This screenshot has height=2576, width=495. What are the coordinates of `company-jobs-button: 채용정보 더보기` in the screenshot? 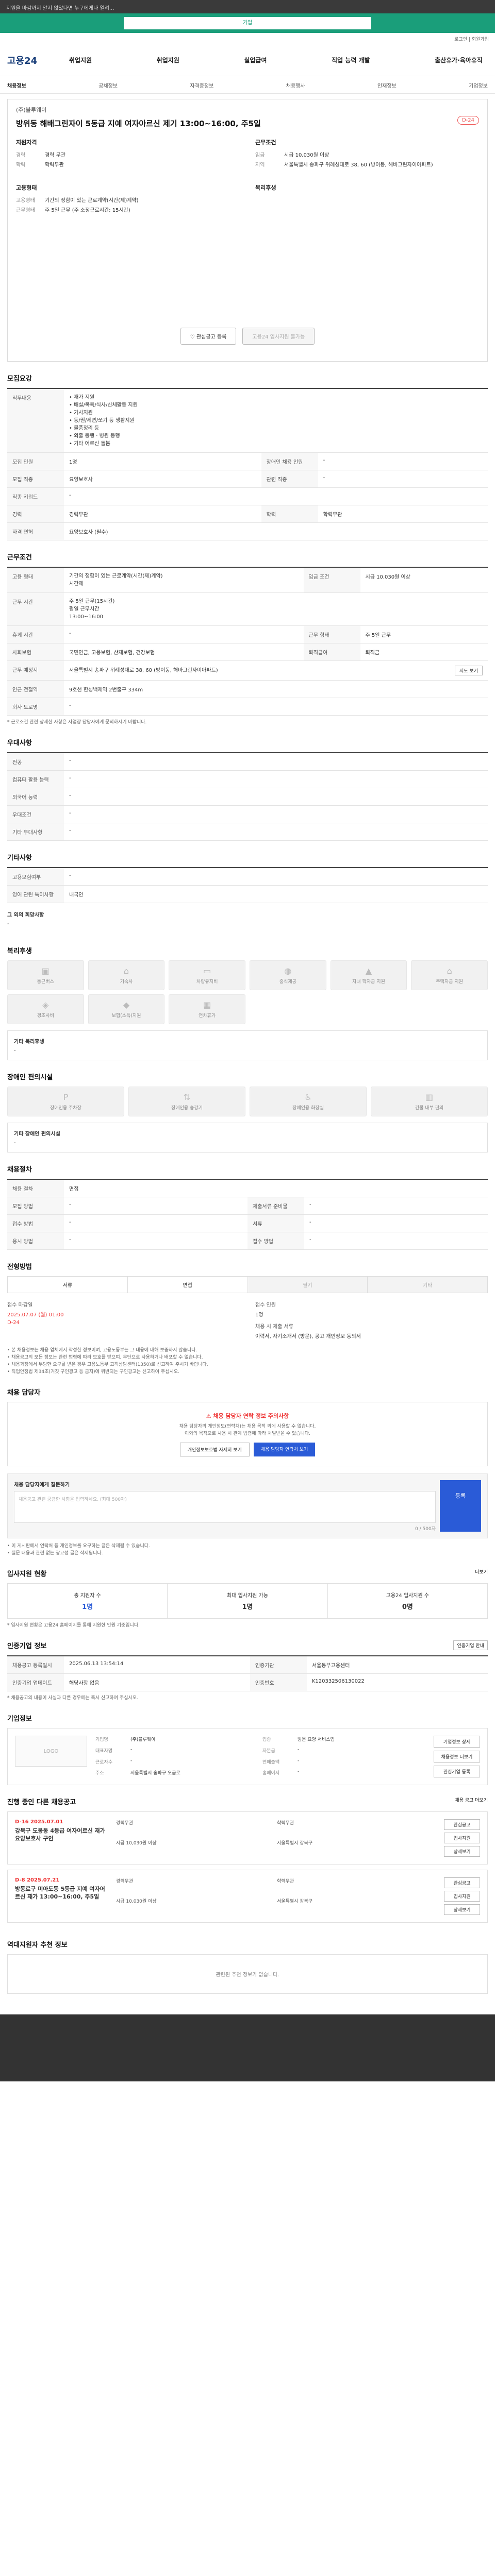 It's located at (457, 1756).